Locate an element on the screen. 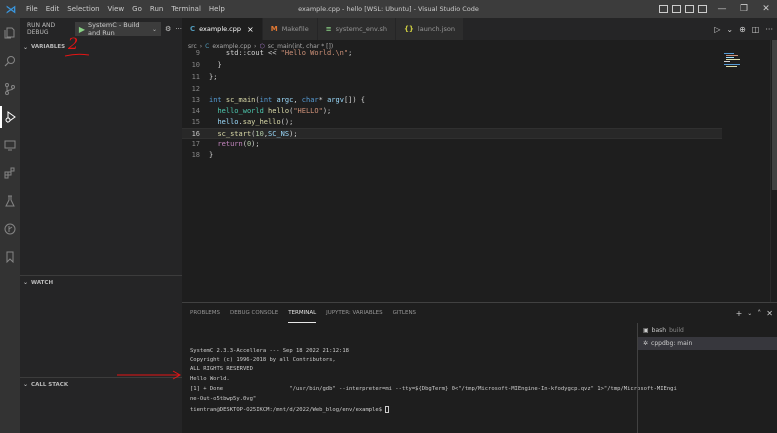 Image resolution: width=777 pixels, height=433 pixels. code-line: 9 std::cout << "Hello World.\n"; is located at coordinates (452, 53).